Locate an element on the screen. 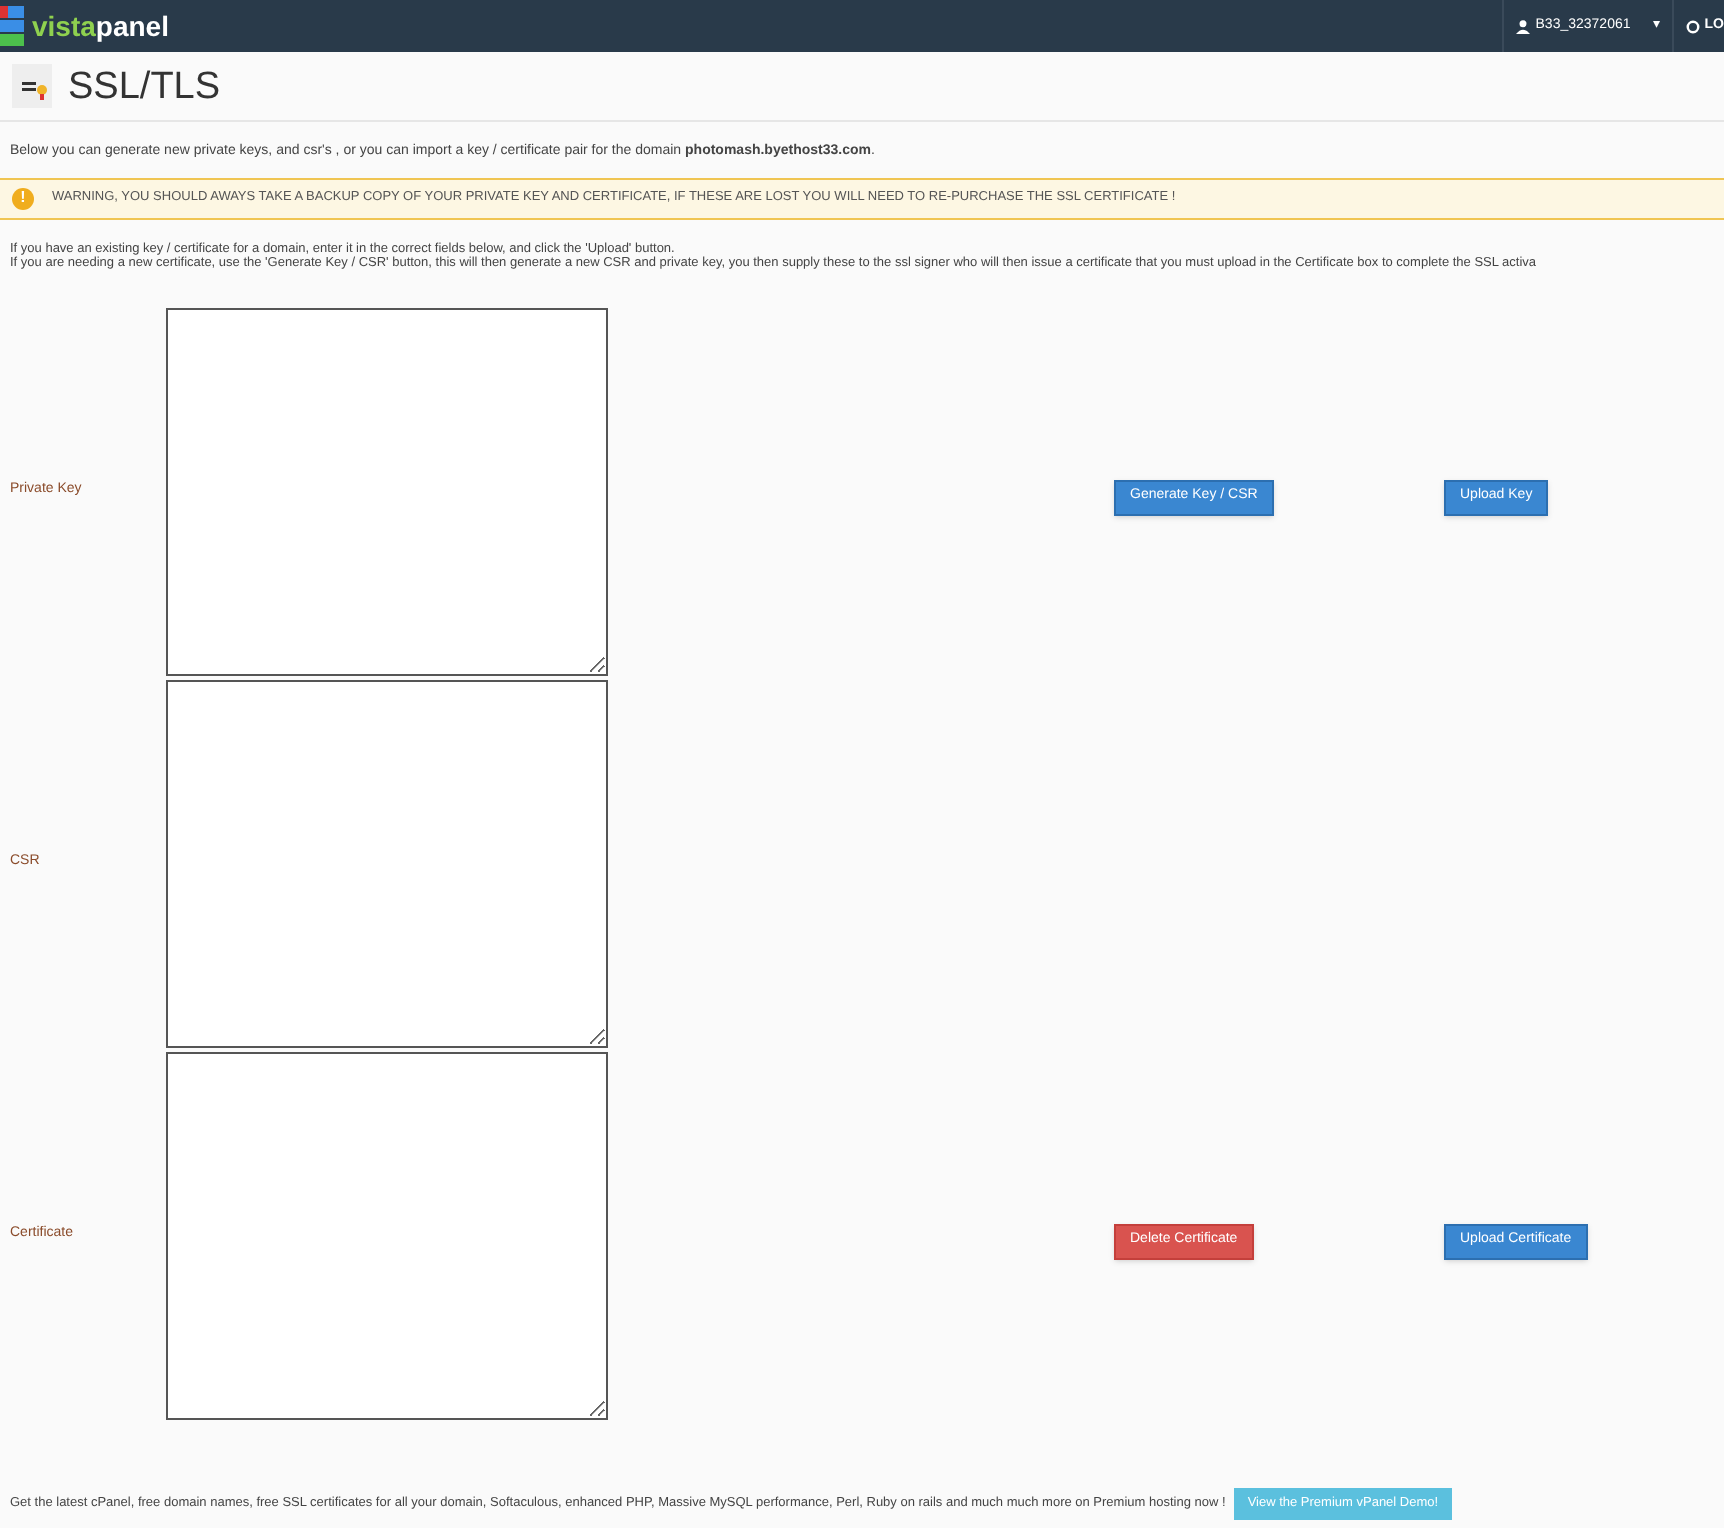 The height and width of the screenshot is (1528, 1724). logo-text: vistapanel is located at coordinates (100, 26).